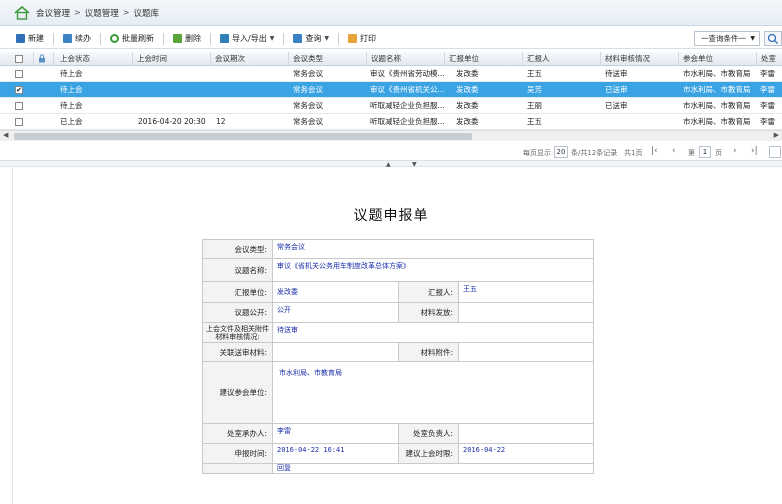  Describe the element at coordinates (71, 121) in the screenshot. I see `status-cell: 已上会` at that location.